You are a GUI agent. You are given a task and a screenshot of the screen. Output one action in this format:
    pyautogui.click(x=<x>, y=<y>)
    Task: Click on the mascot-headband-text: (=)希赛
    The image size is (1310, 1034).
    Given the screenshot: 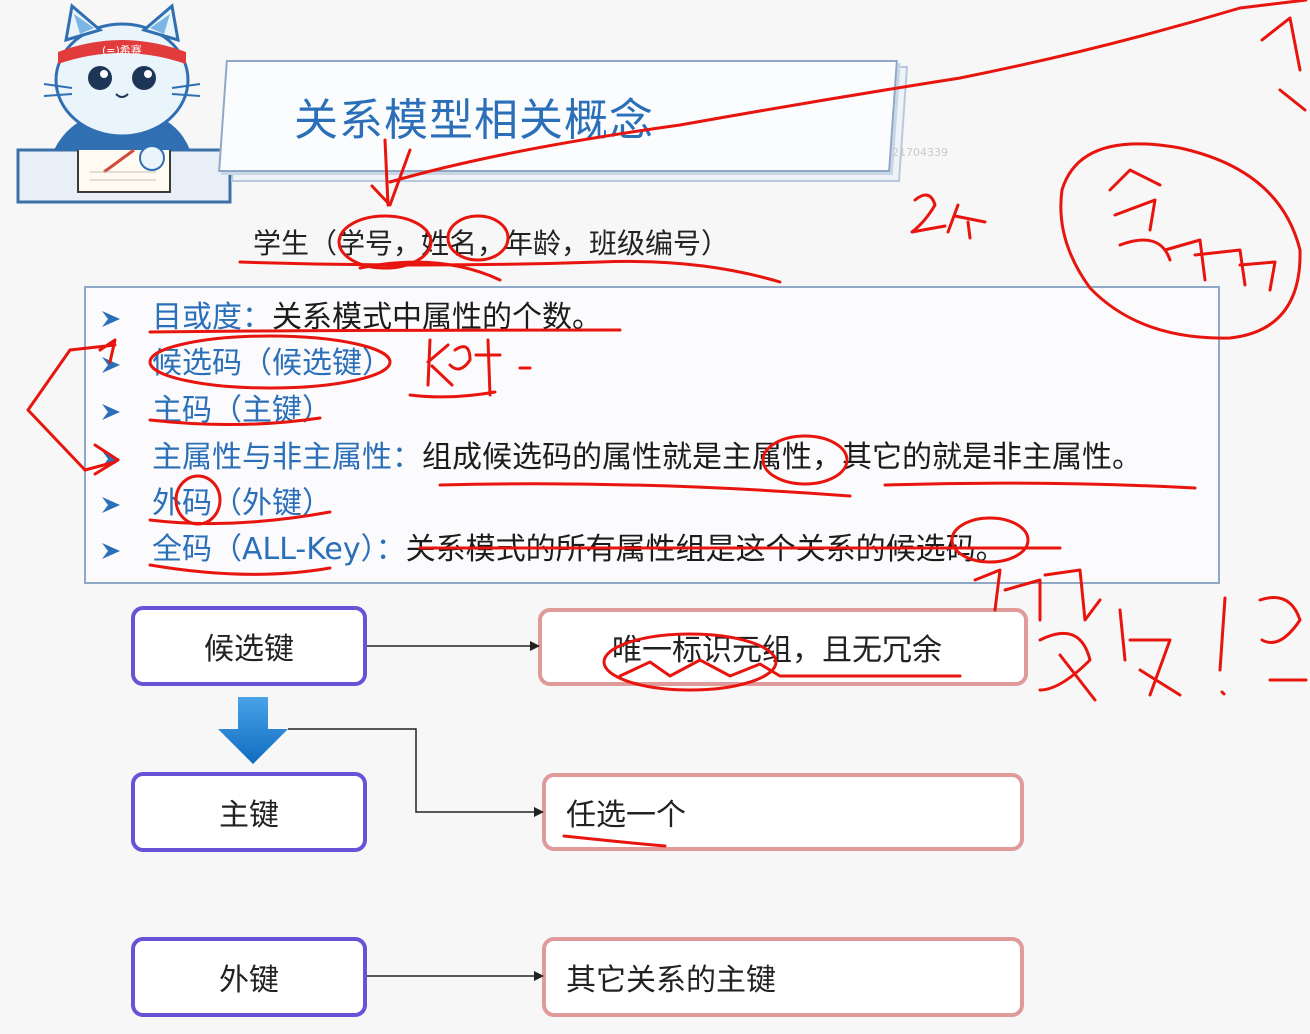 What is the action you would take?
    pyautogui.click(x=122, y=50)
    